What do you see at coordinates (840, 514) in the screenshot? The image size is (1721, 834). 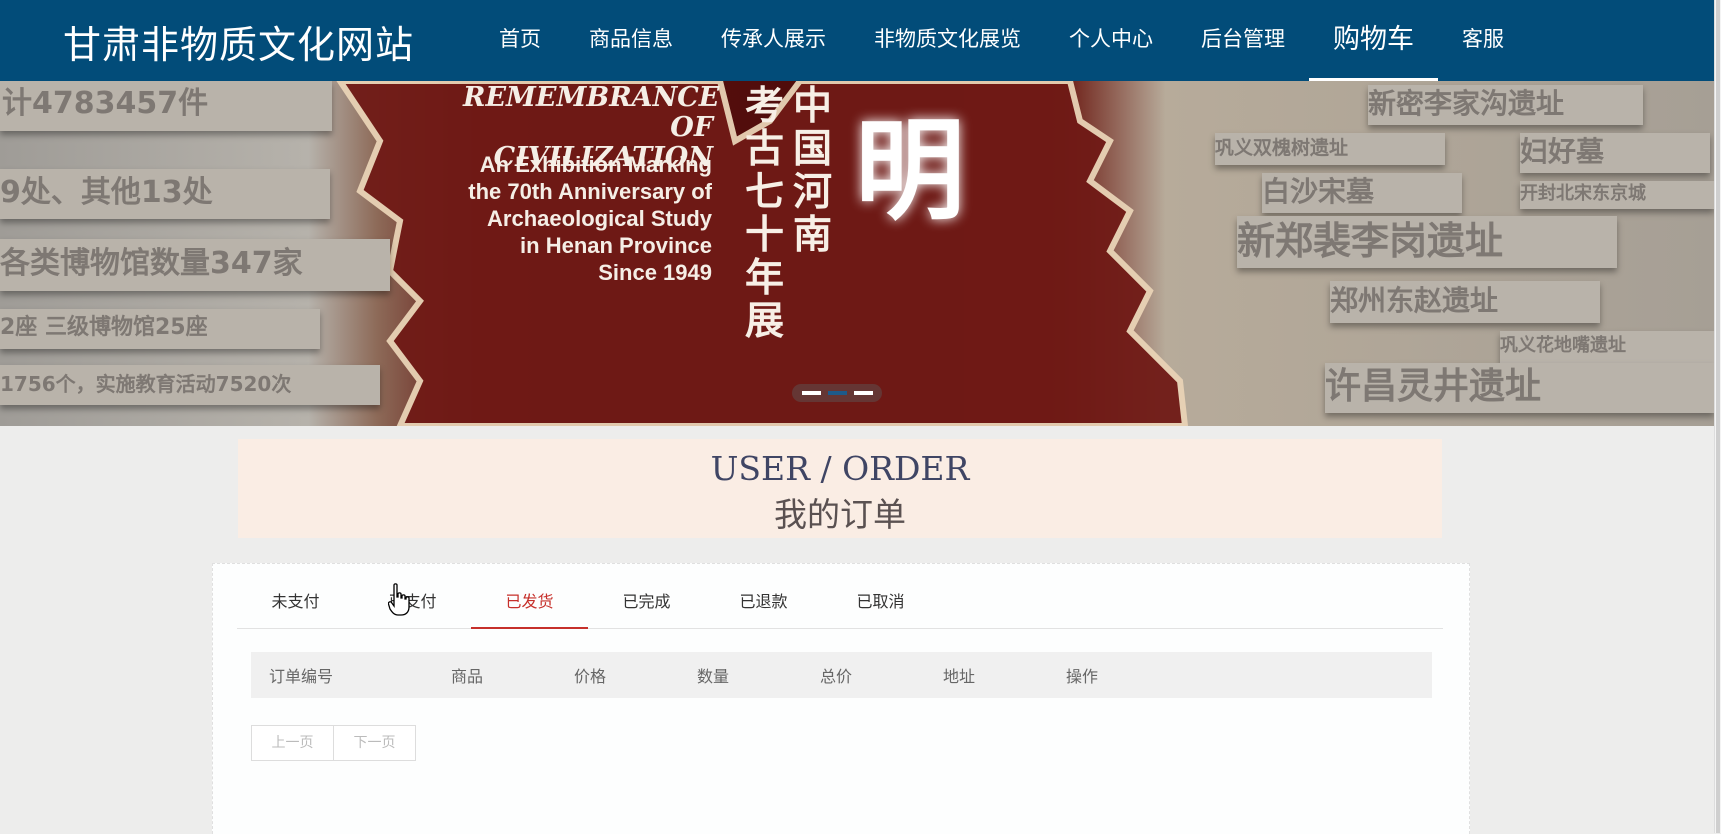 I see `page-heading-cn: 我的订单` at bounding box center [840, 514].